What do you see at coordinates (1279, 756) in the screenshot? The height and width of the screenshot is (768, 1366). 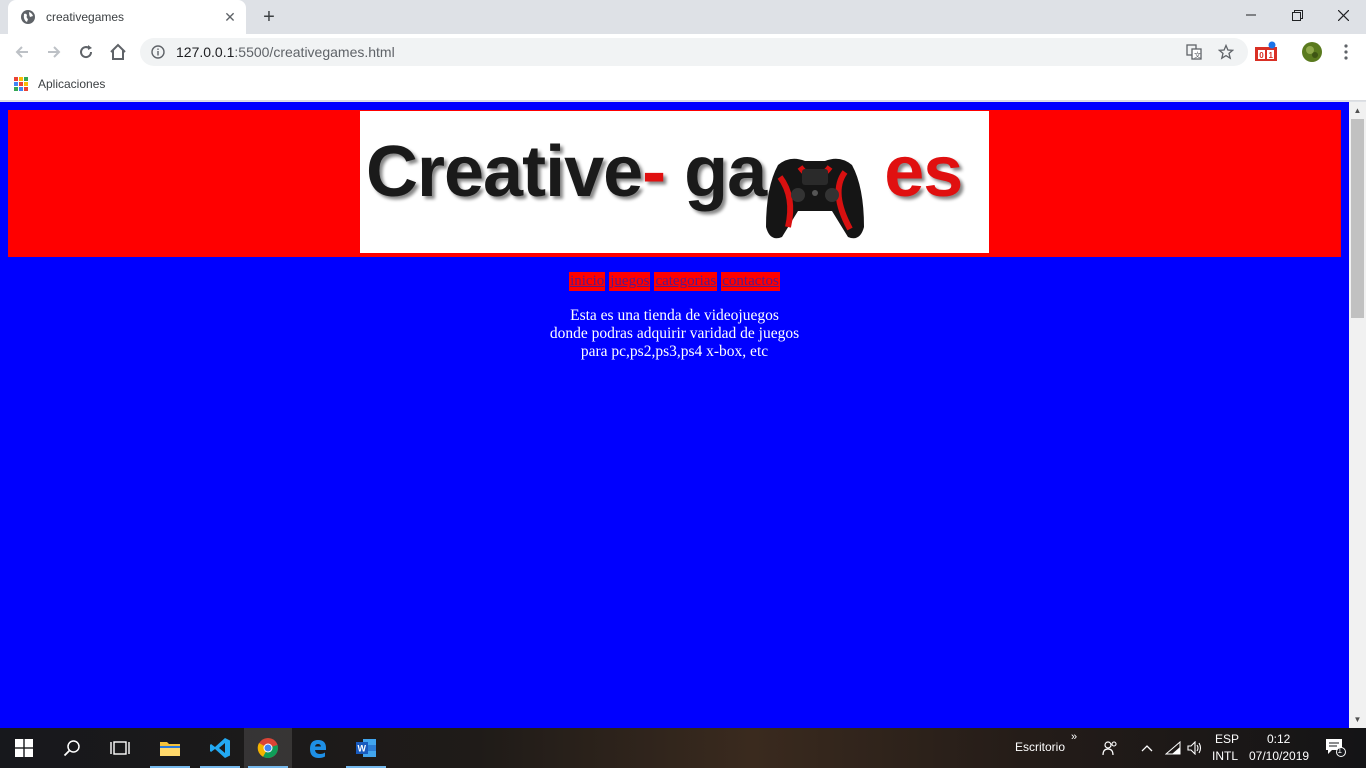 I see `clock-date: 07/10/2019` at bounding box center [1279, 756].